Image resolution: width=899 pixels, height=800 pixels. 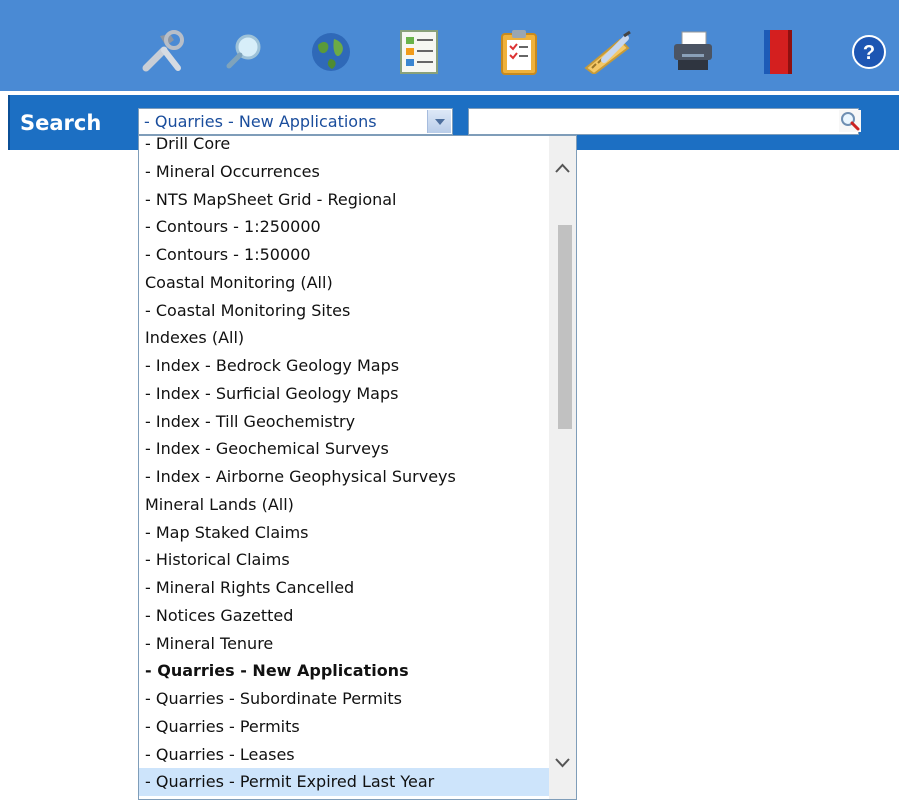 I want to click on list-item: - Mineral Occurrences, so click(x=344, y=172).